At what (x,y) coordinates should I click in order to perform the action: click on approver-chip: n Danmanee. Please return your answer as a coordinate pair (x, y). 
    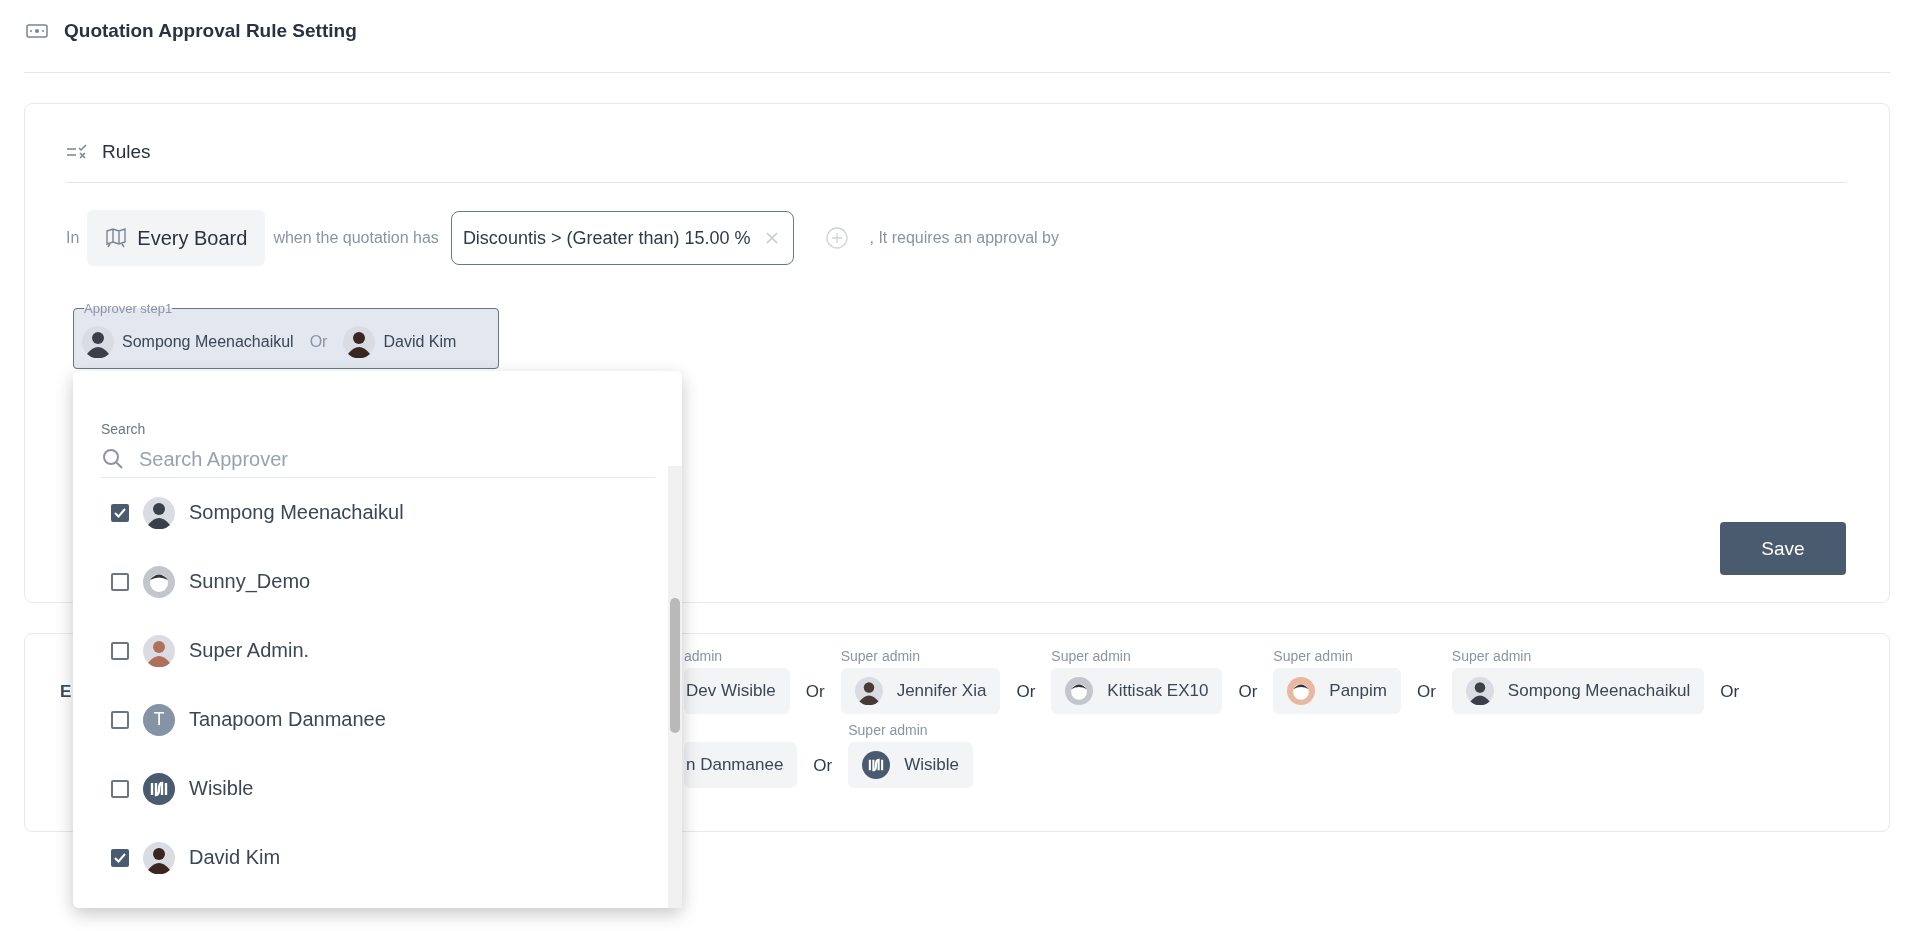
    Looking at the image, I should click on (741, 765).